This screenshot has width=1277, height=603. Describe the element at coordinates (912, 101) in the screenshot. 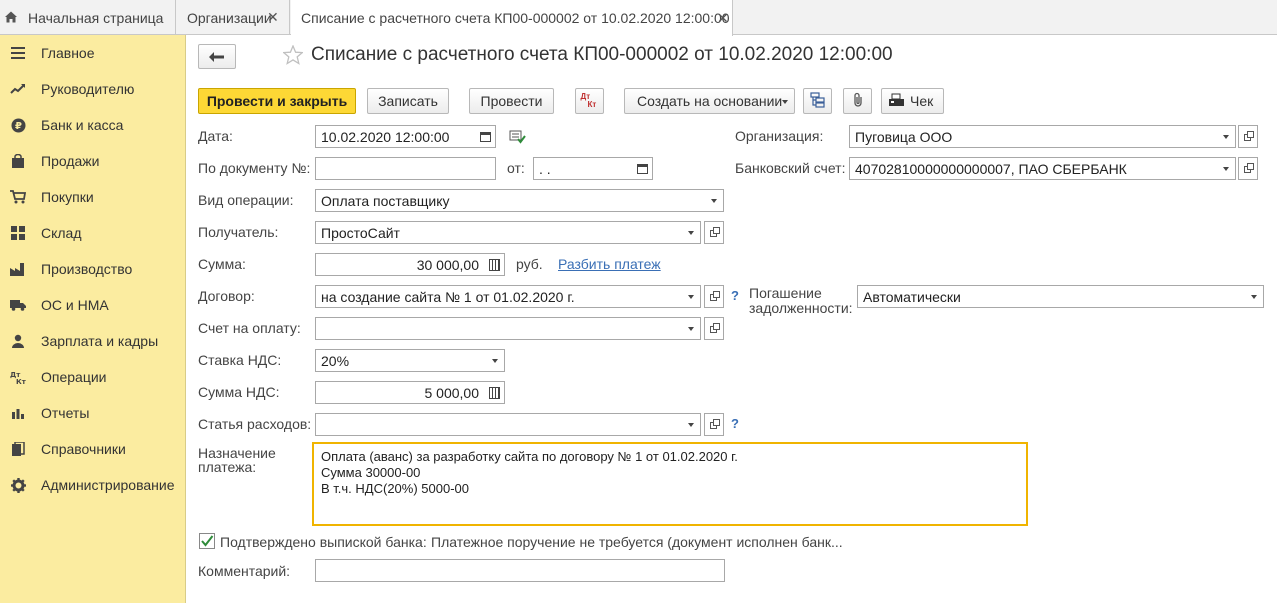

I see `receipt-button: Чек` at that location.